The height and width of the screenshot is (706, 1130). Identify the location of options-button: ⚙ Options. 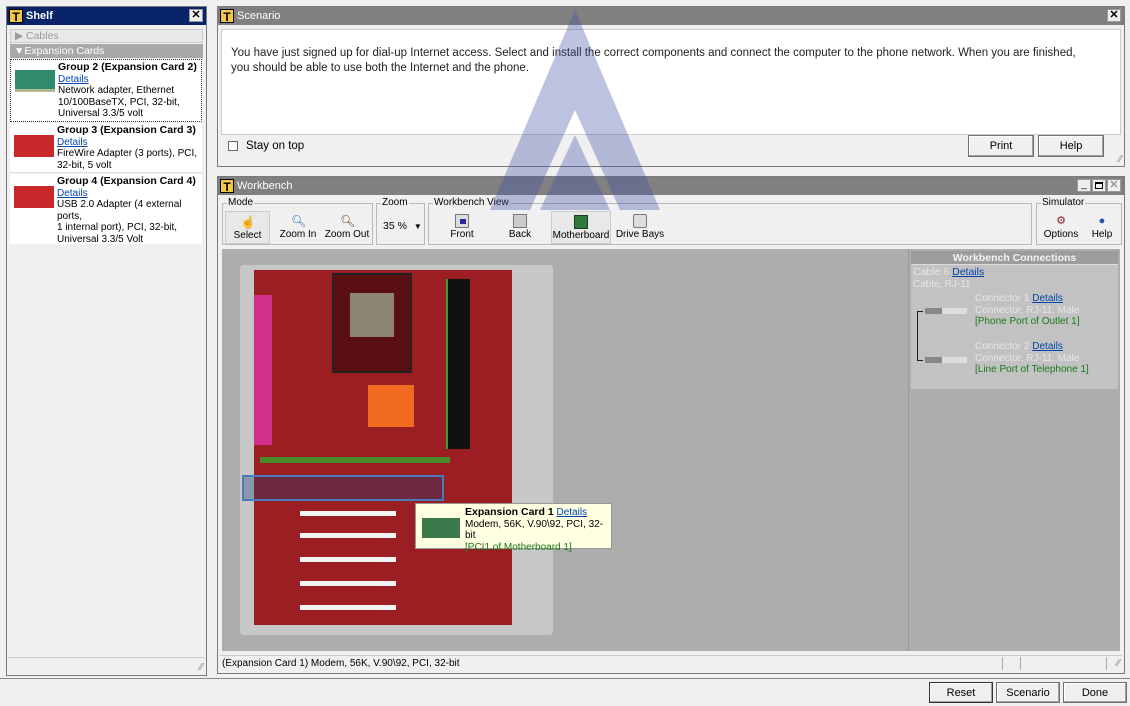
(1061, 227).